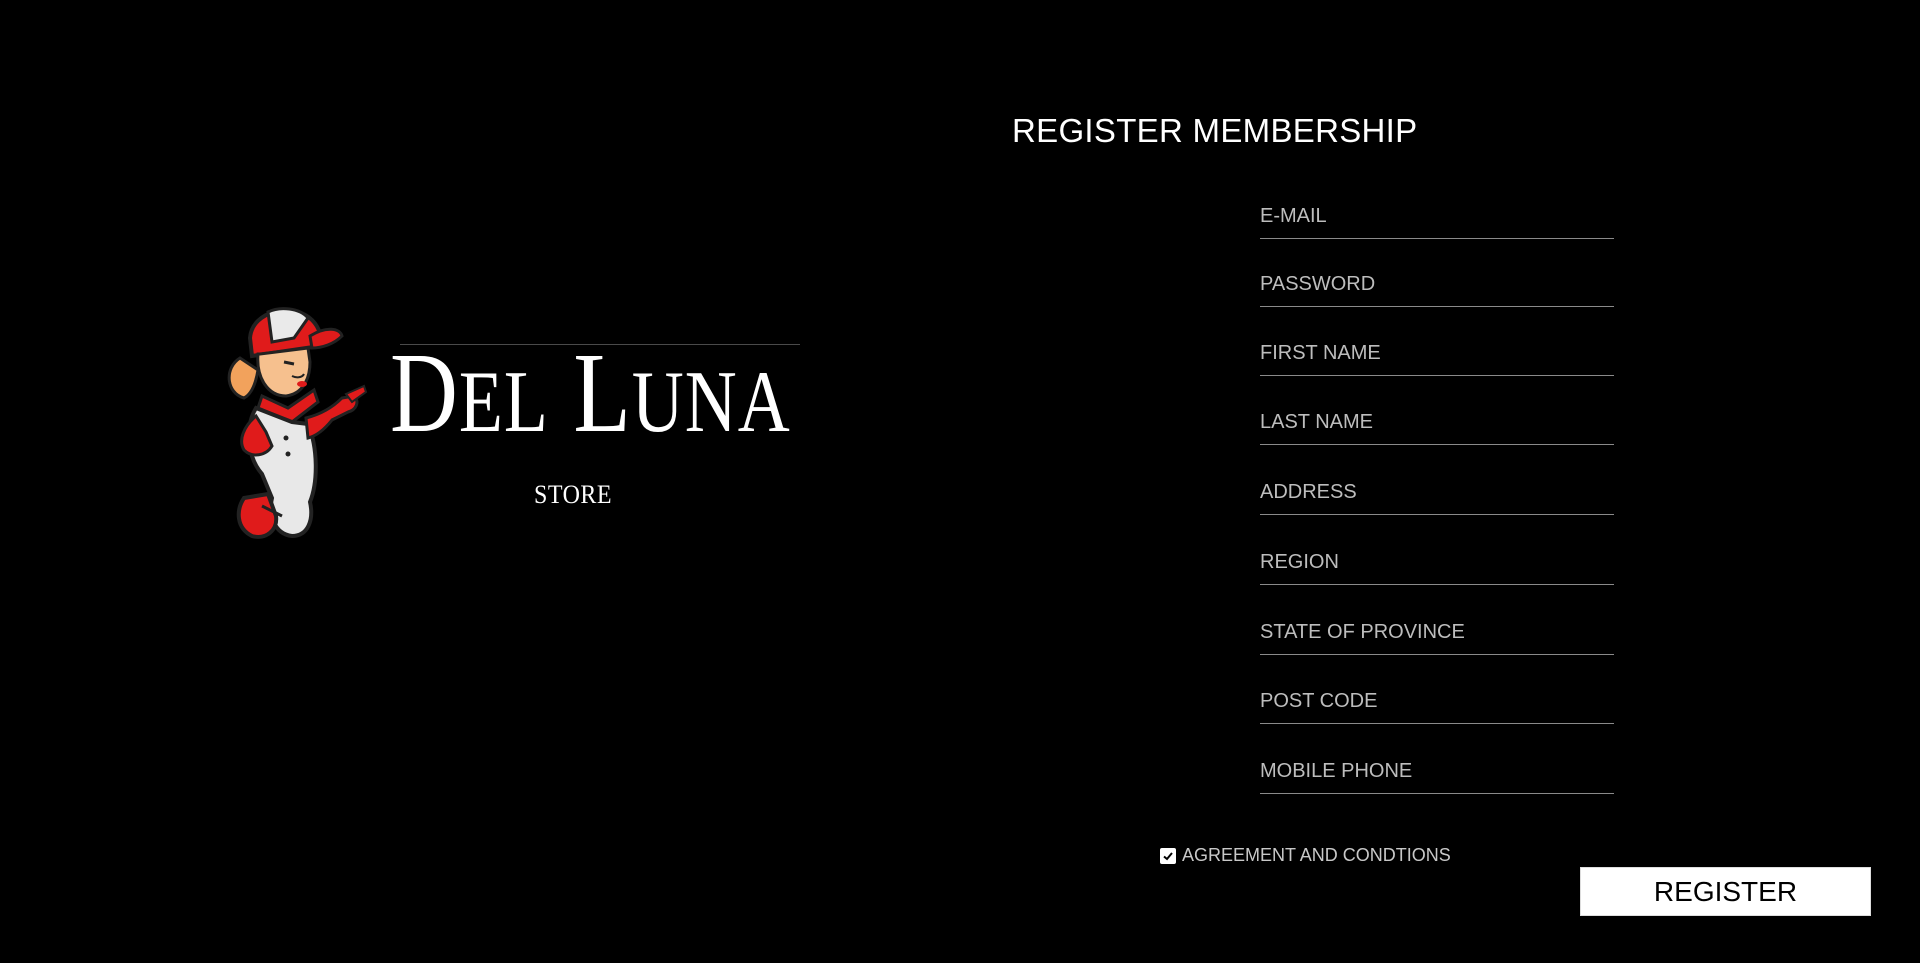 This screenshot has width=1920, height=963. What do you see at coordinates (1437, 701) in the screenshot?
I see `post-code-input` at bounding box center [1437, 701].